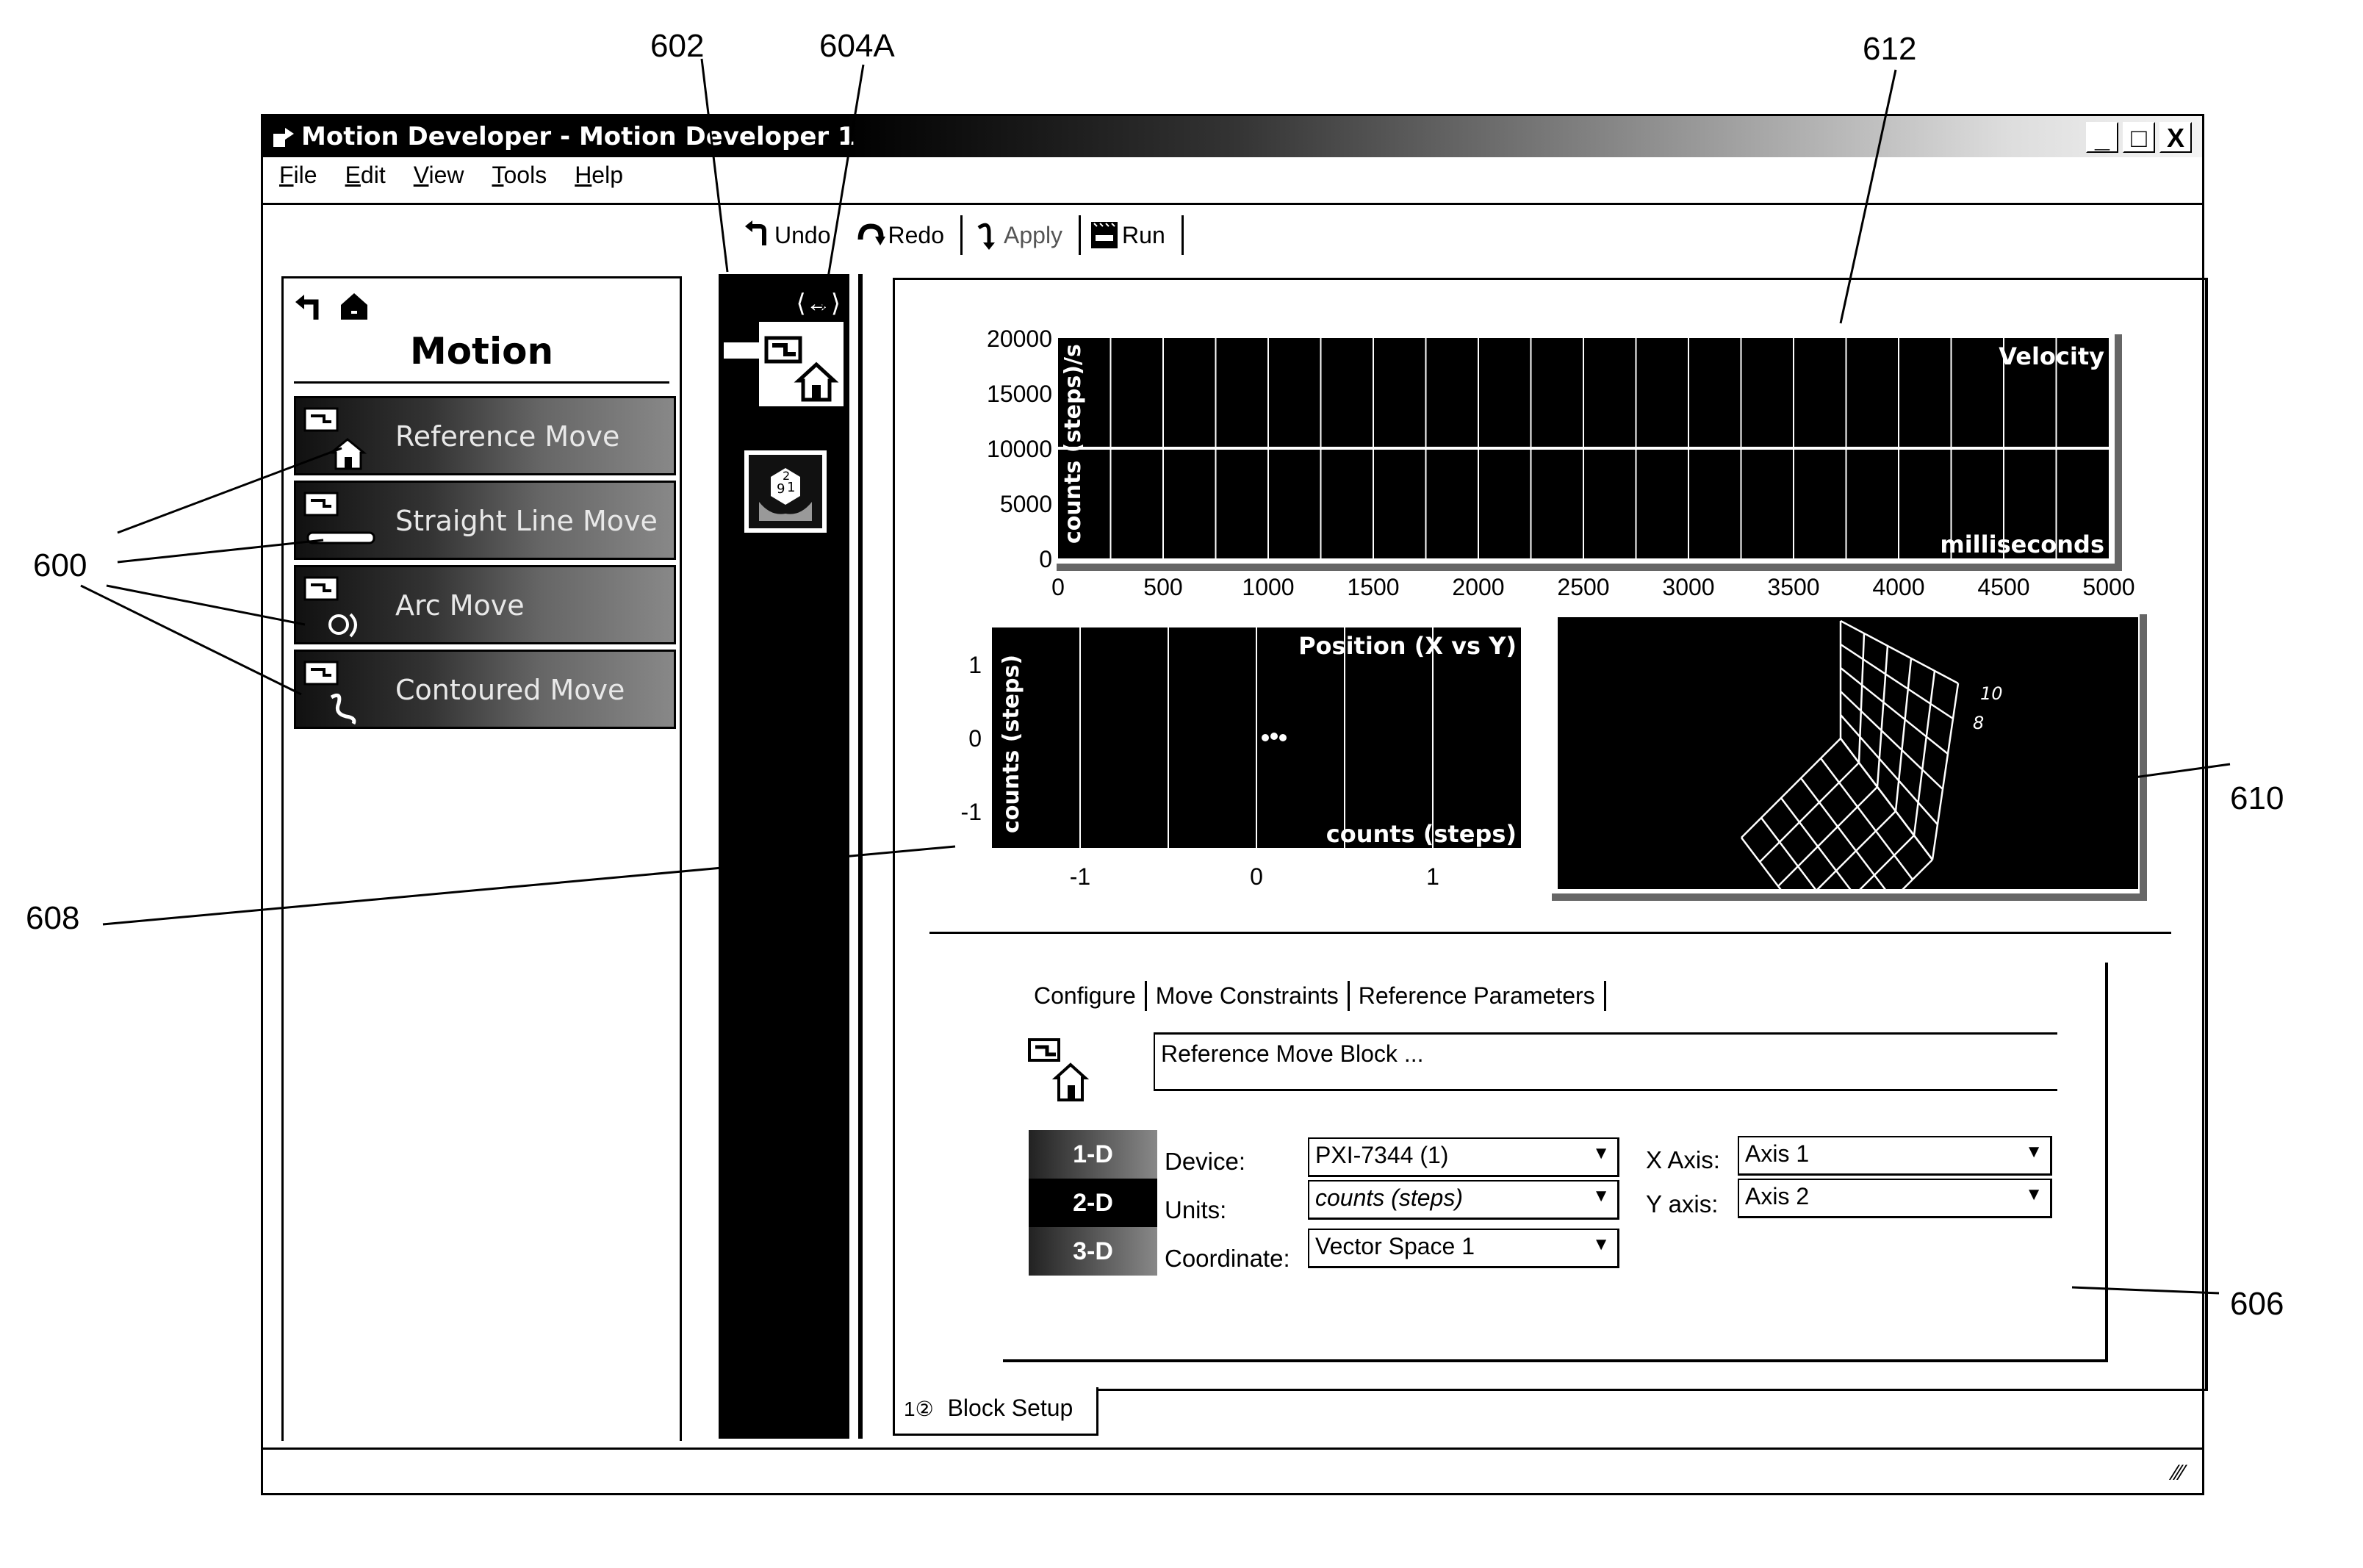  Describe the element at coordinates (2178, 1473) in the screenshot. I see `resize-grip-icon: ⁄⁄⁄` at that location.